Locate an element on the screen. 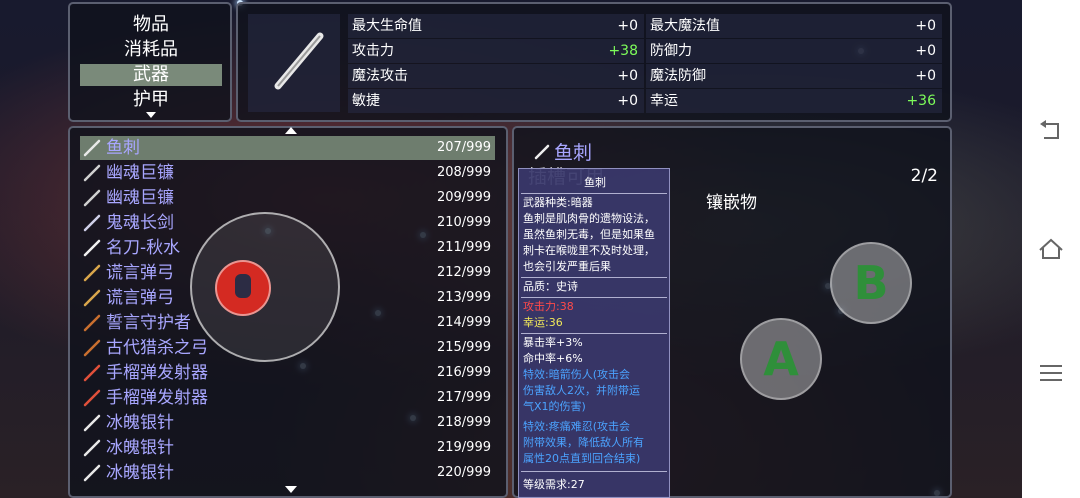 This screenshot has height=498, width=1080. item-row: 手榴弹发射器 217/999 is located at coordinates (287, 398).